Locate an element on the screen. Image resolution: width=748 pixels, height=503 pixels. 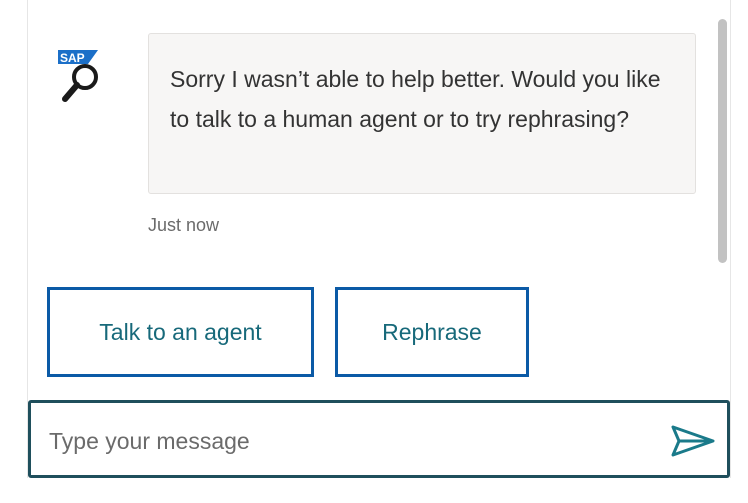
send-icon is located at coordinates (693, 441).